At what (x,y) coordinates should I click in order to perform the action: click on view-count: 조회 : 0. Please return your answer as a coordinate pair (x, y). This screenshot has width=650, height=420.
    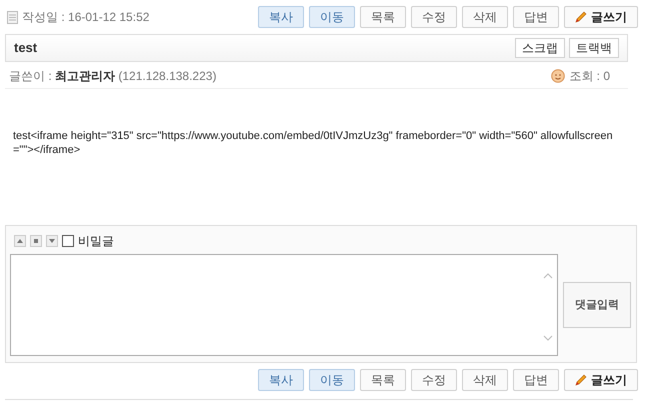
    Looking at the image, I should click on (589, 76).